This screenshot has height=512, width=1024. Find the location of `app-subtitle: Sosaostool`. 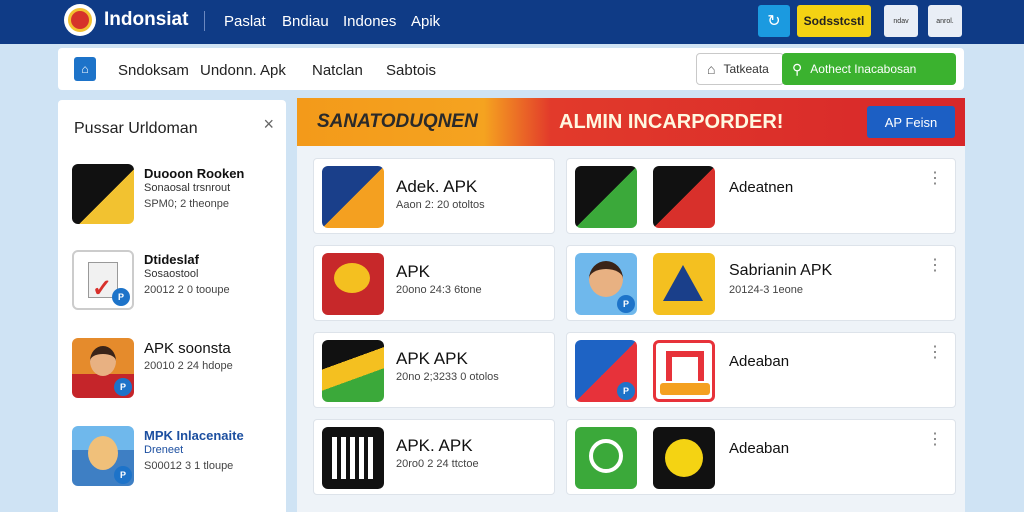

app-subtitle: Sosaostool is located at coordinates (171, 274).